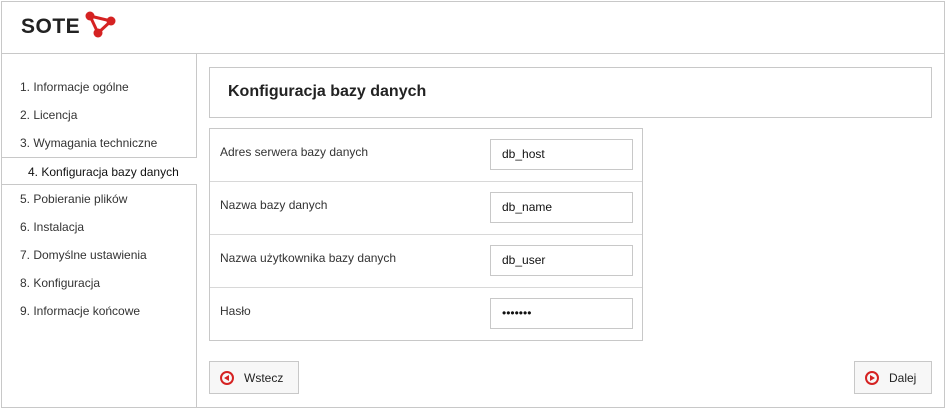 Image resolution: width=946 pixels, height=410 pixels. I want to click on form-row-host: Adres serwera bazy danych db_host, so click(426, 155).